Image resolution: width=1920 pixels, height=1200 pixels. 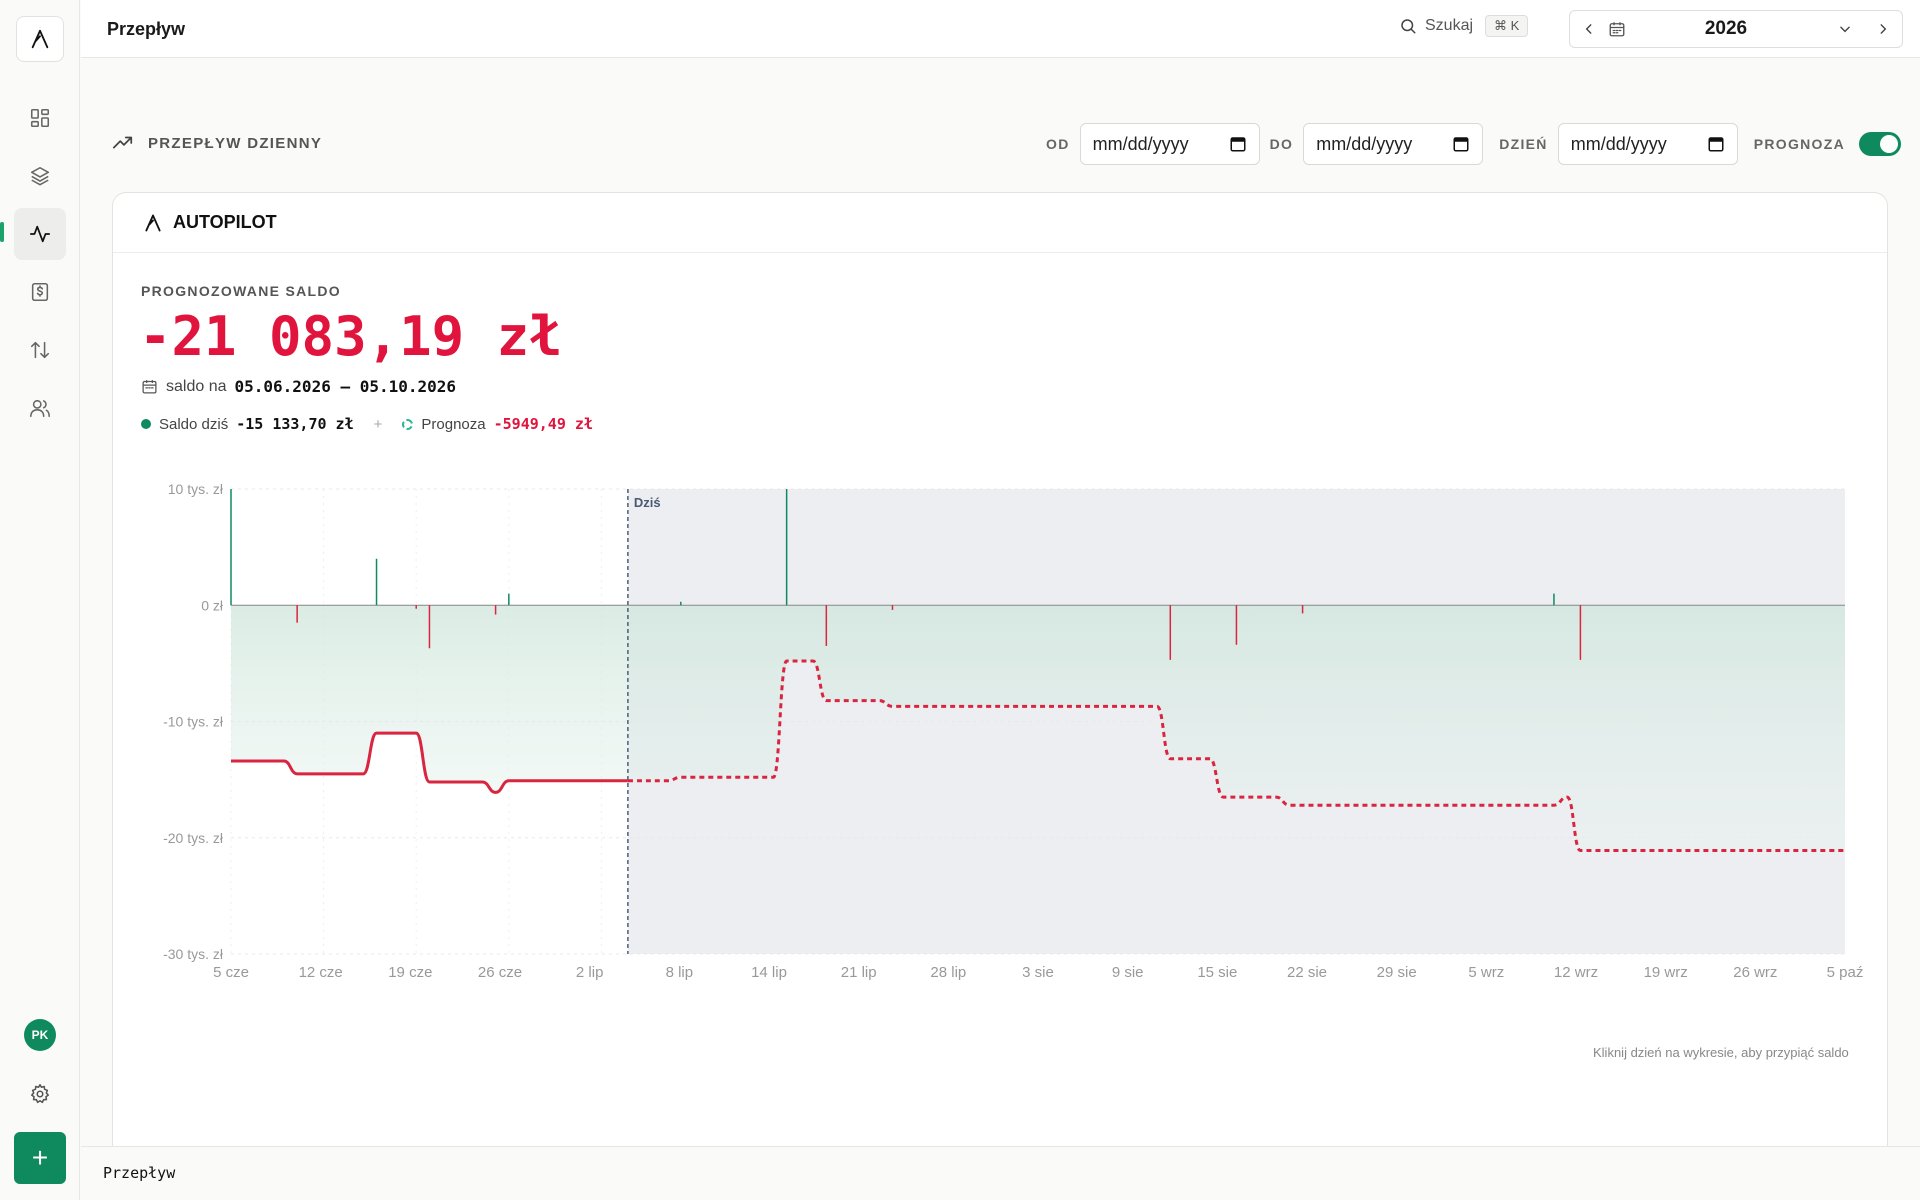 What do you see at coordinates (1449, 25) in the screenshot?
I see `search-label: Szukaj` at bounding box center [1449, 25].